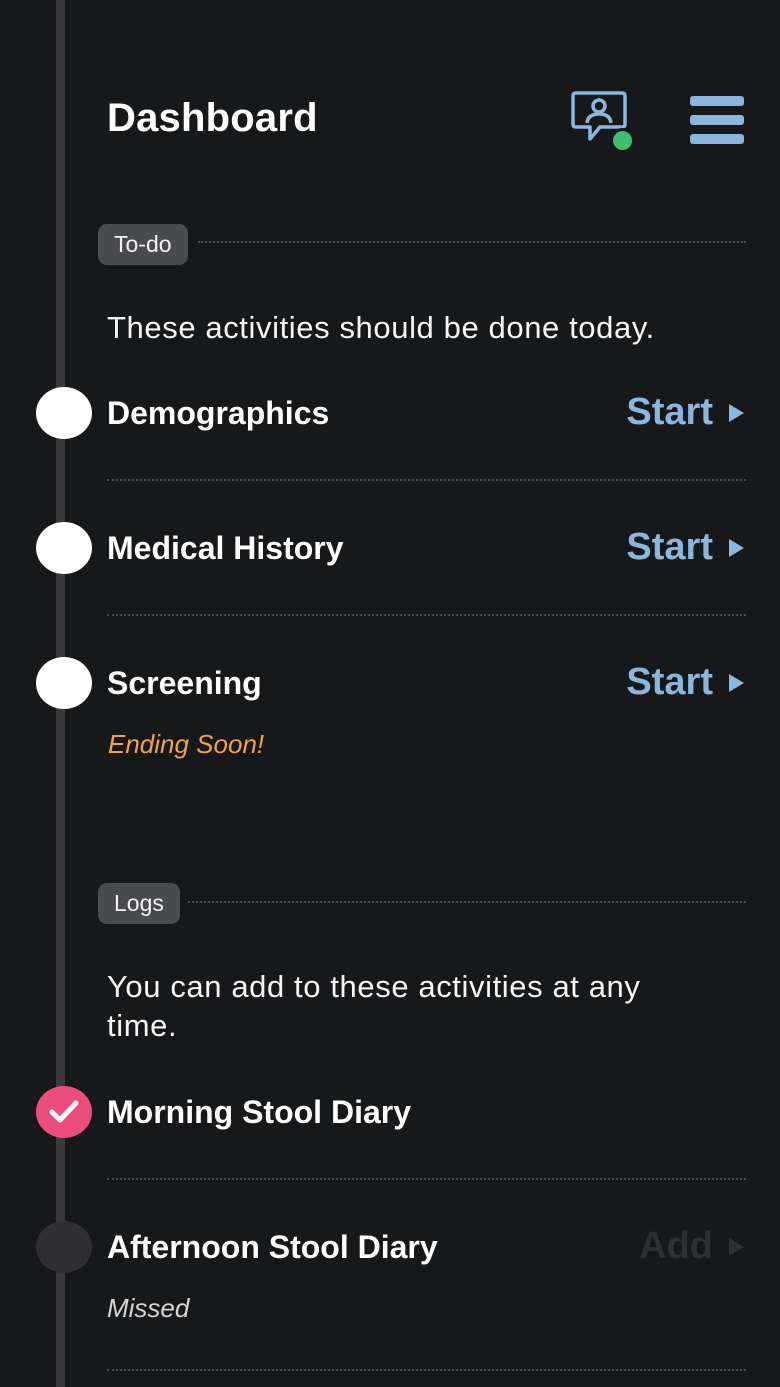 This screenshot has height=1387, width=780. I want to click on start-demographics-button: Start, so click(685, 412).